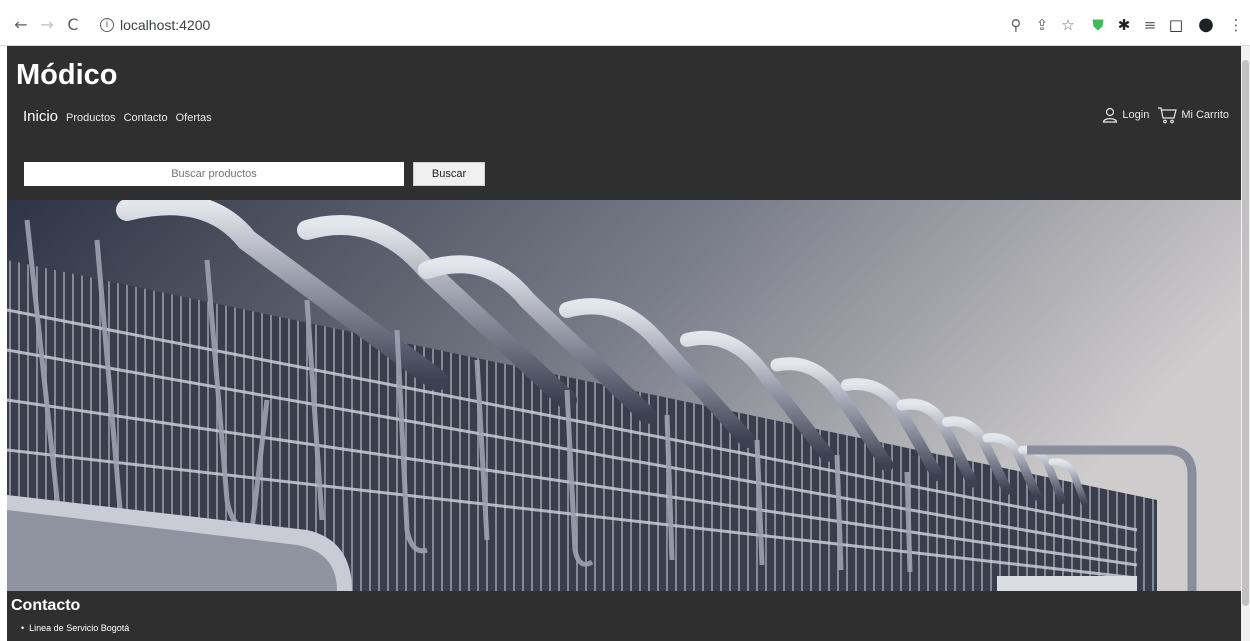 This screenshot has height=641, width=1250. I want to click on address-bar: i localhost:4200, so click(536, 27).